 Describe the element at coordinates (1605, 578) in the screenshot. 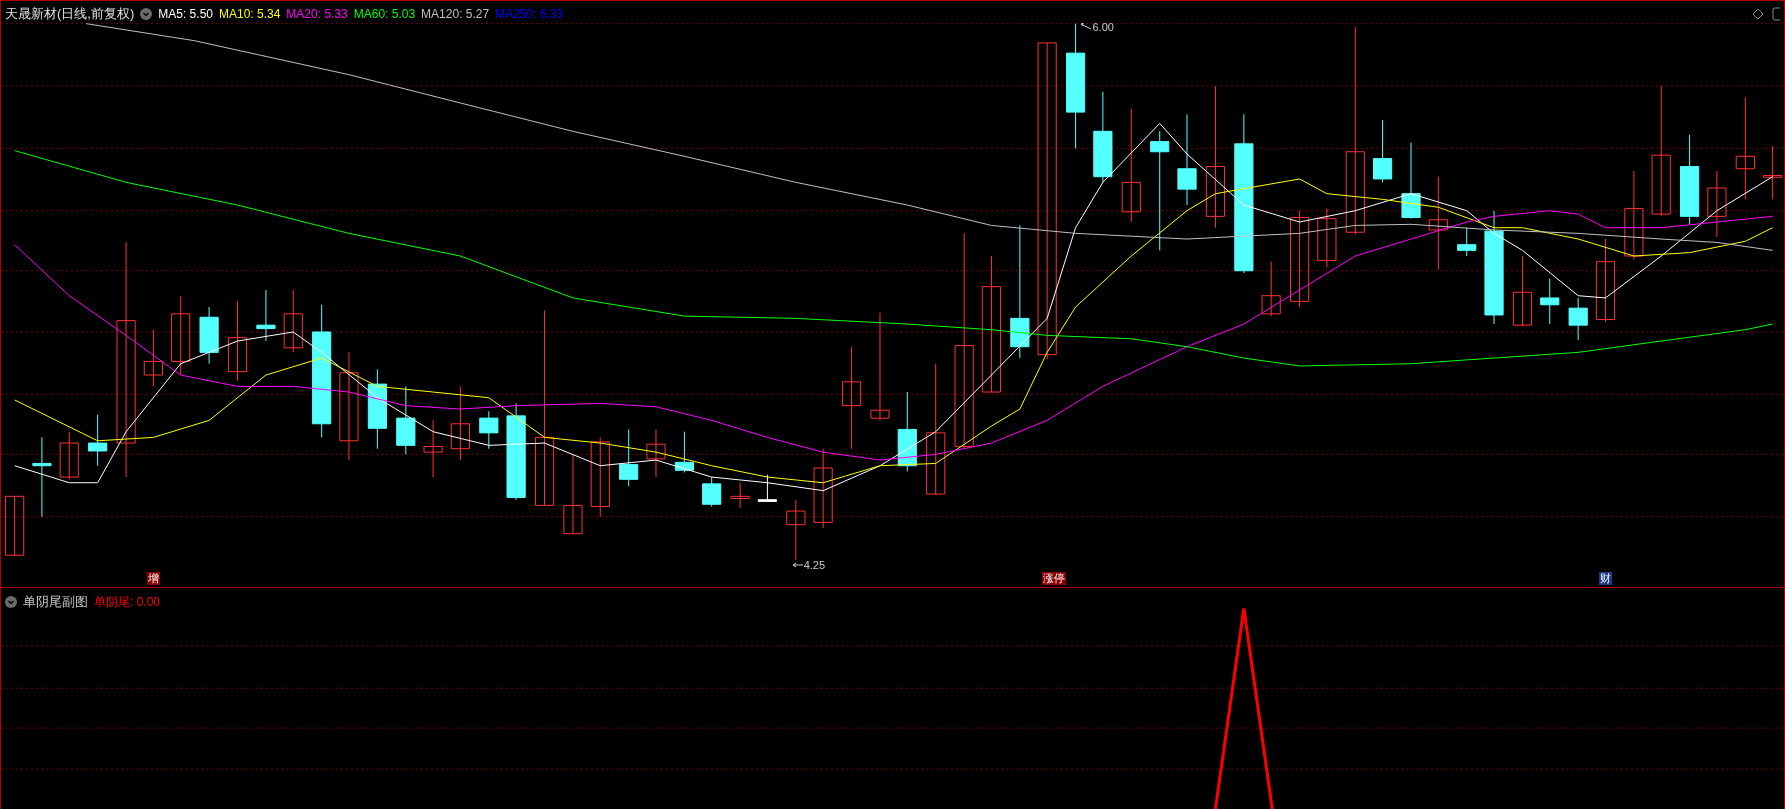

I see `event-marker: 财` at that location.